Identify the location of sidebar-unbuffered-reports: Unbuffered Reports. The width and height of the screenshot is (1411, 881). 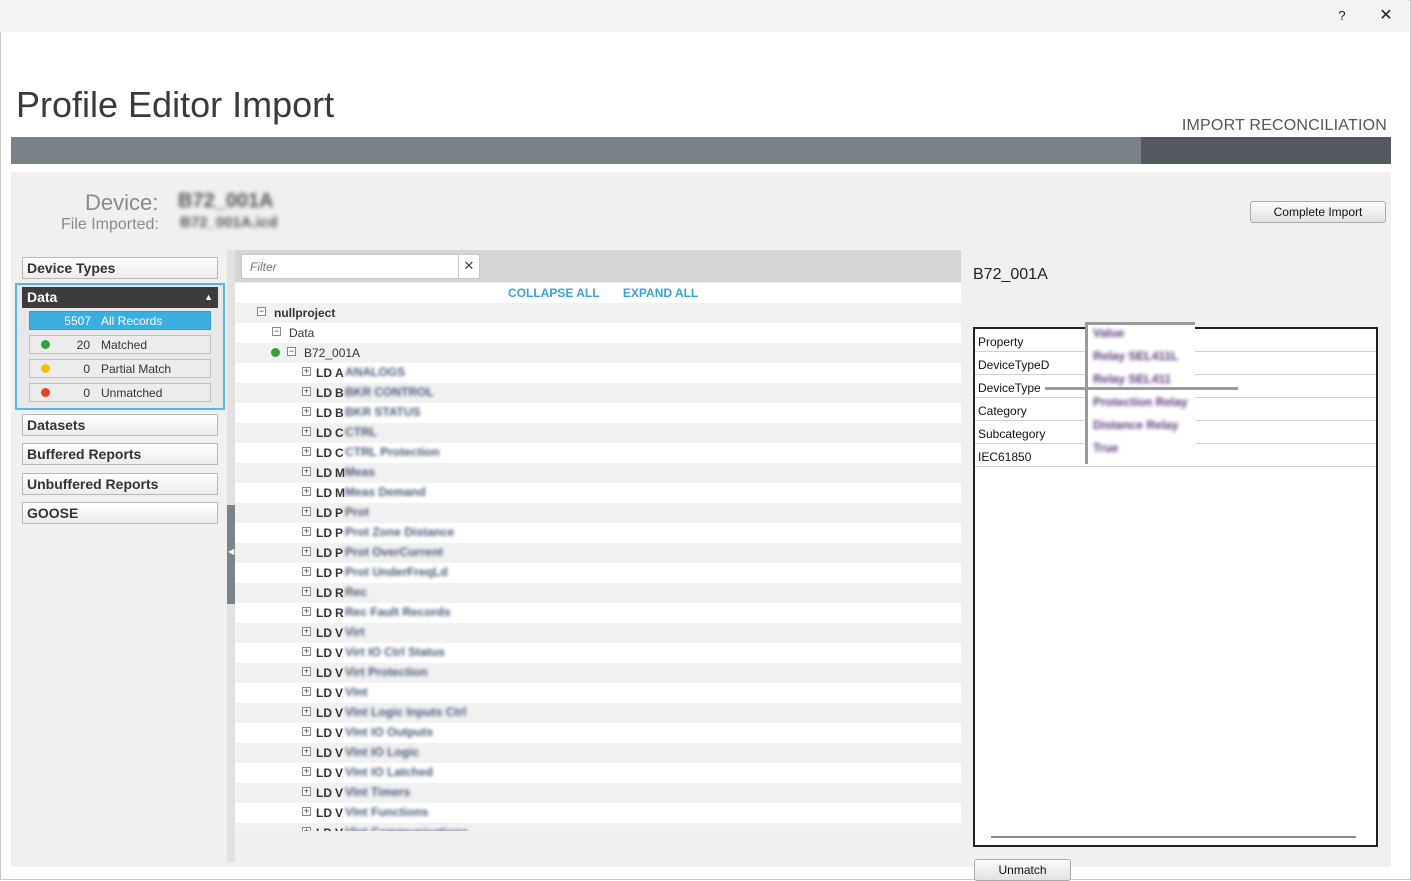
(120, 484).